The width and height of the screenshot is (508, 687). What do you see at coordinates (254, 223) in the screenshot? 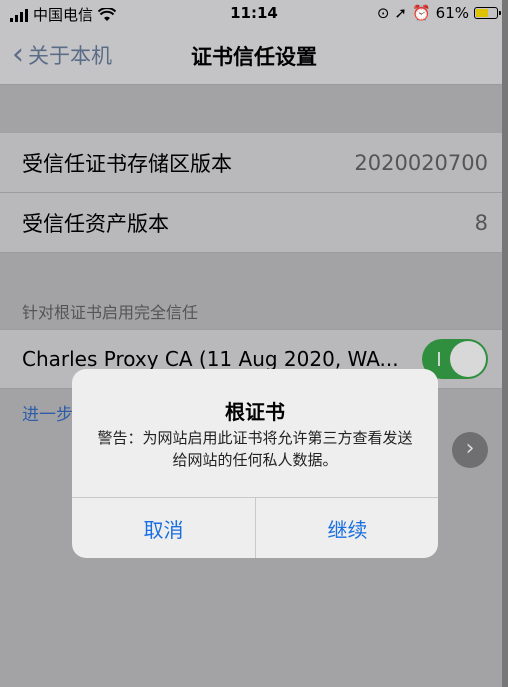
I see `list-item: 受信任资产版本 8` at bounding box center [254, 223].